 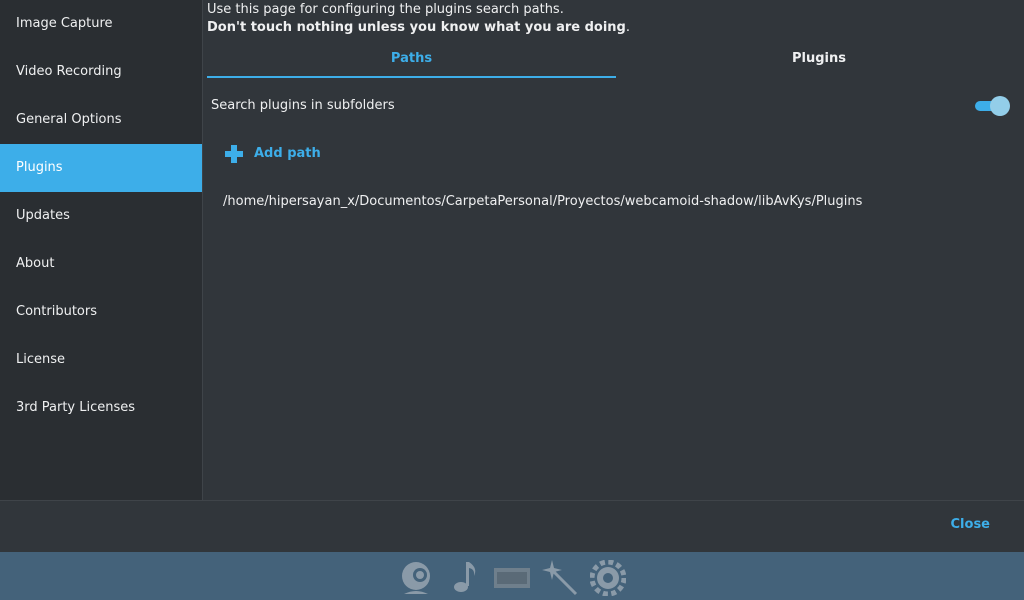 I want to click on close-button: Close, so click(x=970, y=524).